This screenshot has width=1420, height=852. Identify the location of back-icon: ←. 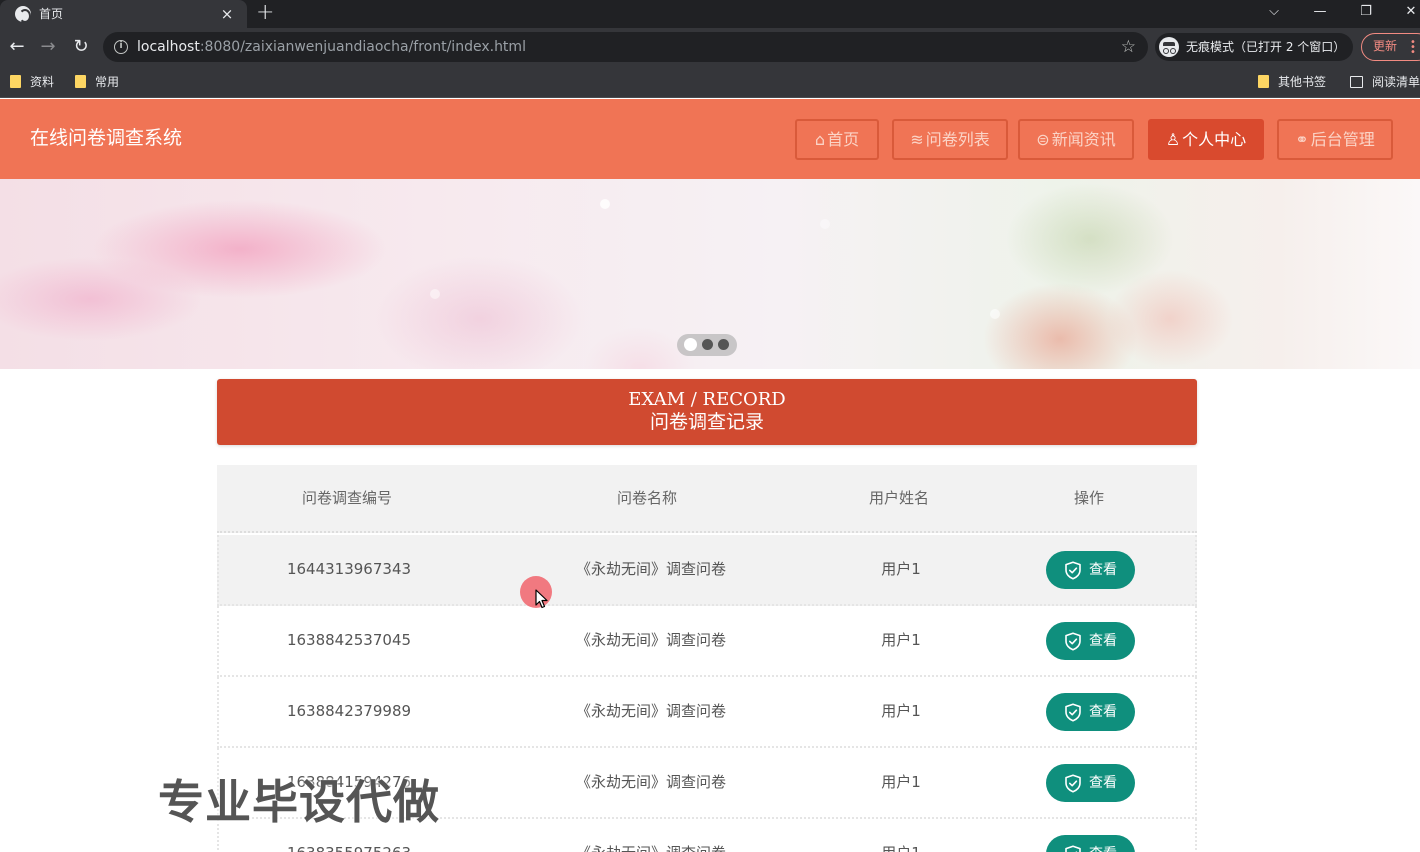
(17, 47).